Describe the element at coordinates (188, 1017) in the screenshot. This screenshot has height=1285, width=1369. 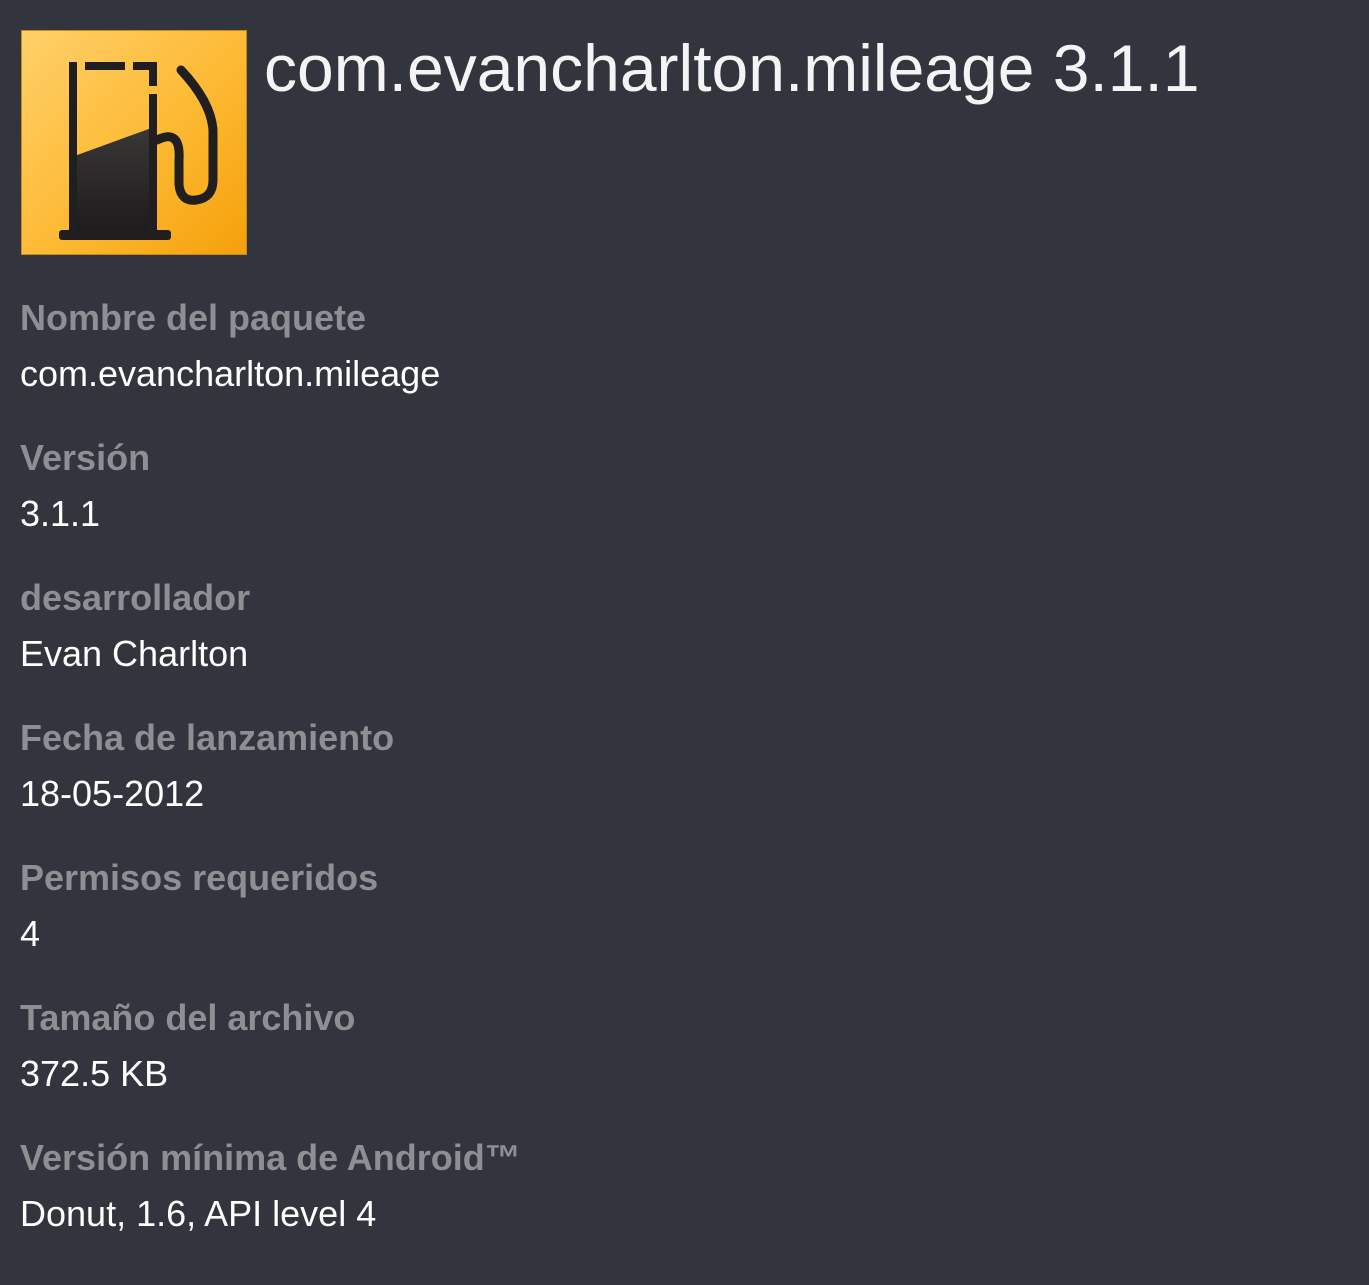
I see `detail-label: Tamaño del archivo` at that location.